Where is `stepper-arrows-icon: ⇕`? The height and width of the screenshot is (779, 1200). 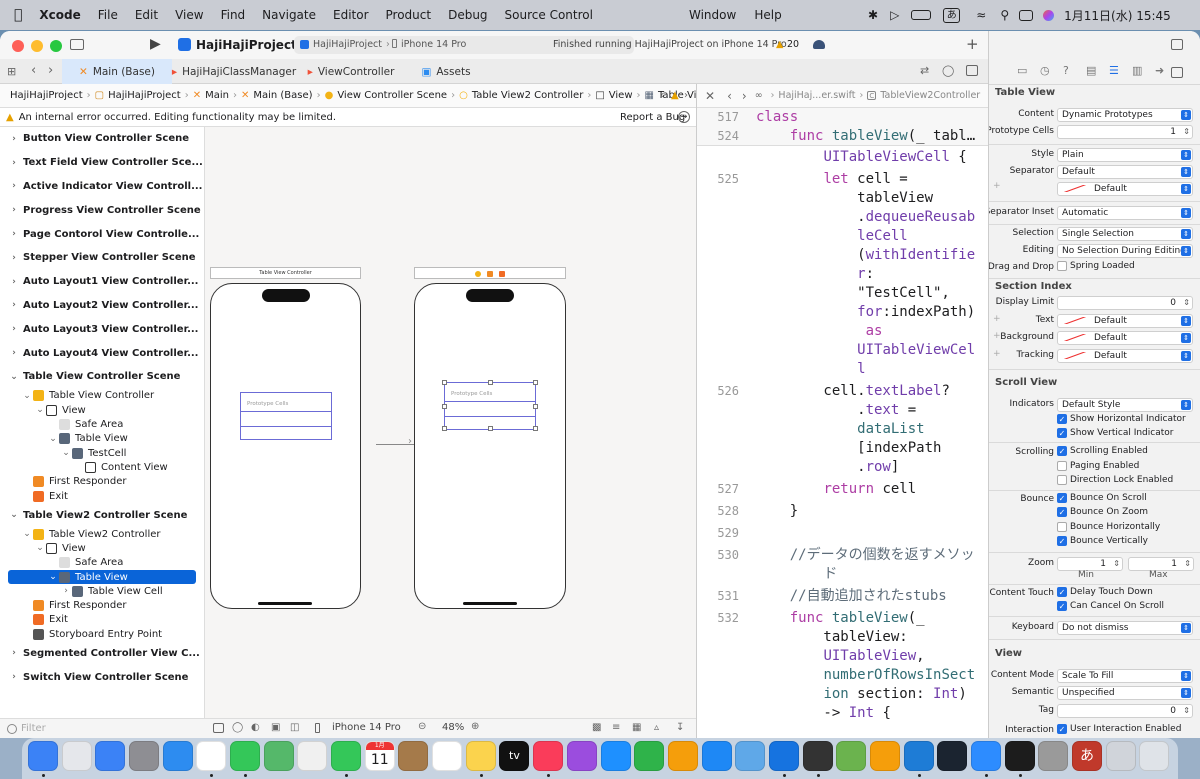 stepper-arrows-icon: ⇕ is located at coordinates (1116, 564).